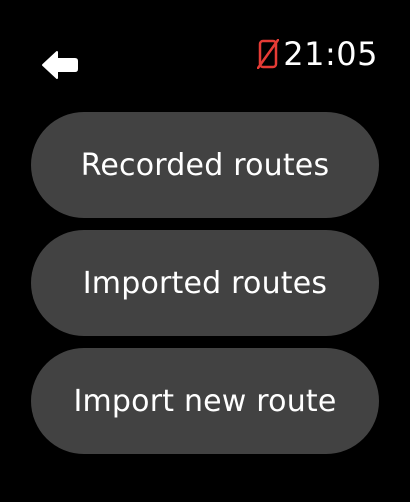 The height and width of the screenshot is (502, 410). I want to click on recorded-routes-label: Recorded routes, so click(205, 165).